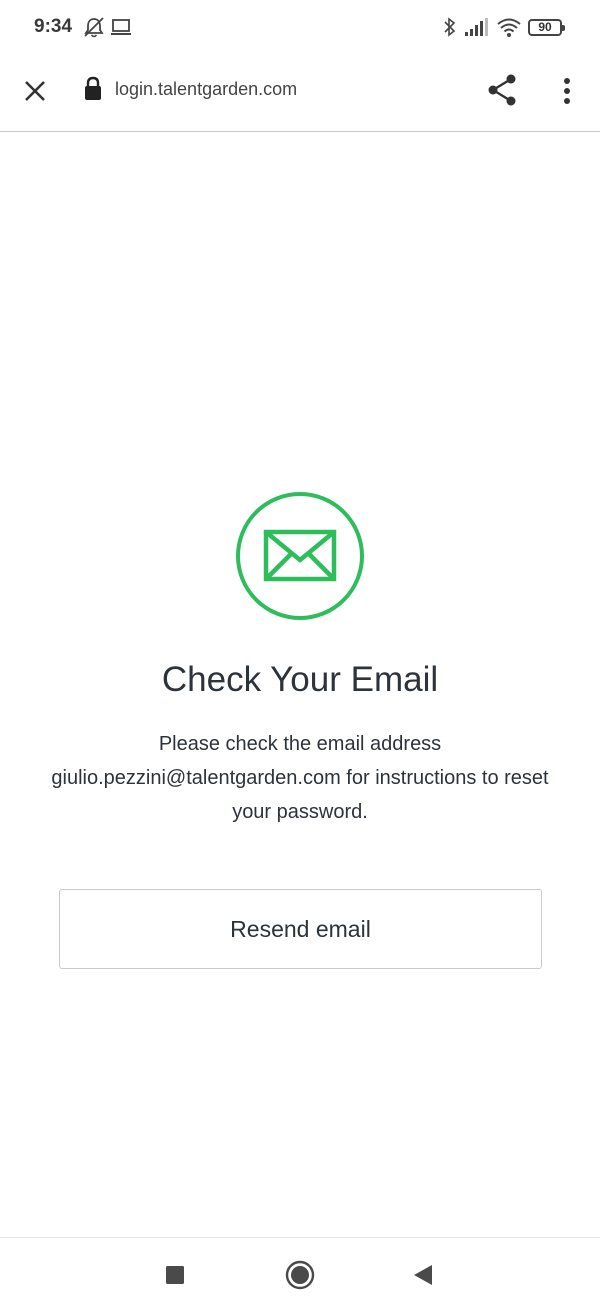 This screenshot has height=1311, width=600. Describe the element at coordinates (175, 1275) in the screenshot. I see `recents-square-icon` at that location.